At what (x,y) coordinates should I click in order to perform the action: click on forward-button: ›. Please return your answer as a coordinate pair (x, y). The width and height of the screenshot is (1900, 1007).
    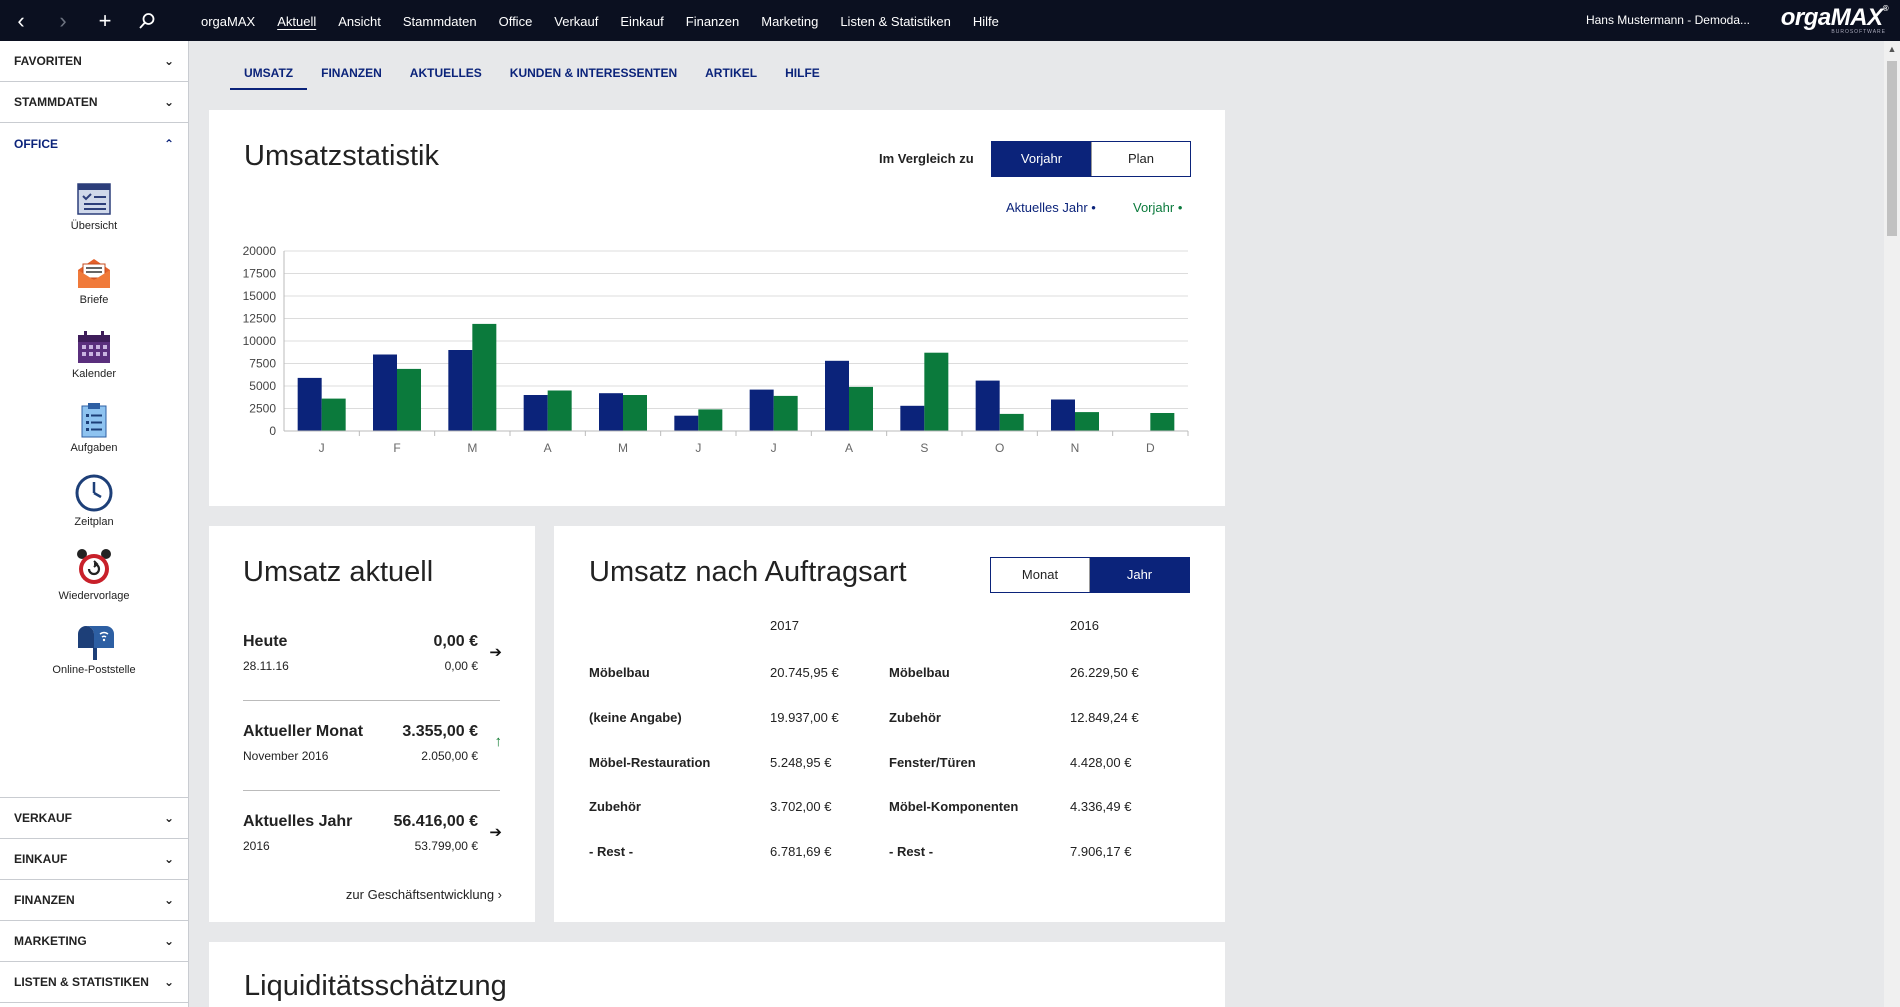
    Looking at the image, I should click on (63, 20).